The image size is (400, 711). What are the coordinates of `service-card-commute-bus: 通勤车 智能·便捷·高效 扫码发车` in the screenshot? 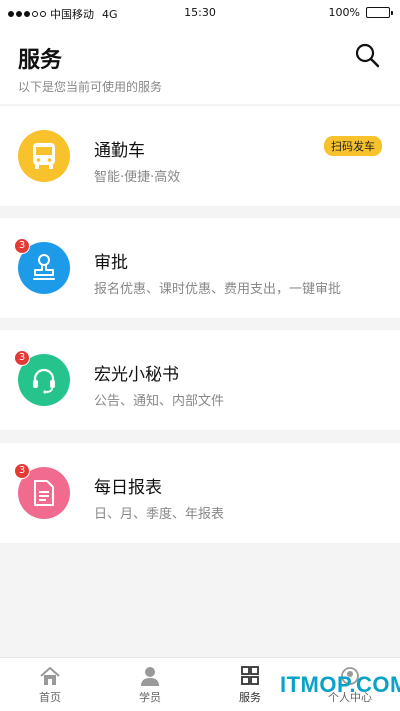 It's located at (200, 156).